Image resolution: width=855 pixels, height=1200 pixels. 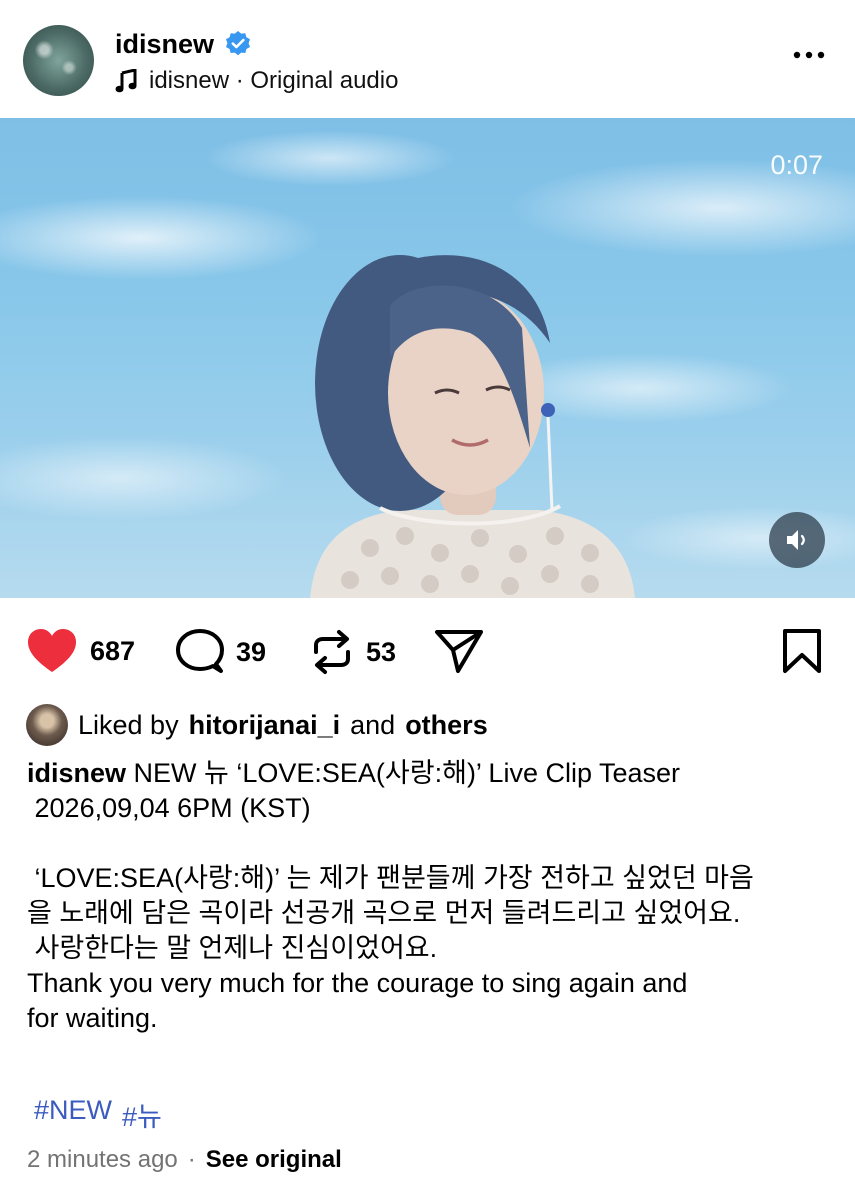 I want to click on repost-action: 53, so click(x=353, y=652).